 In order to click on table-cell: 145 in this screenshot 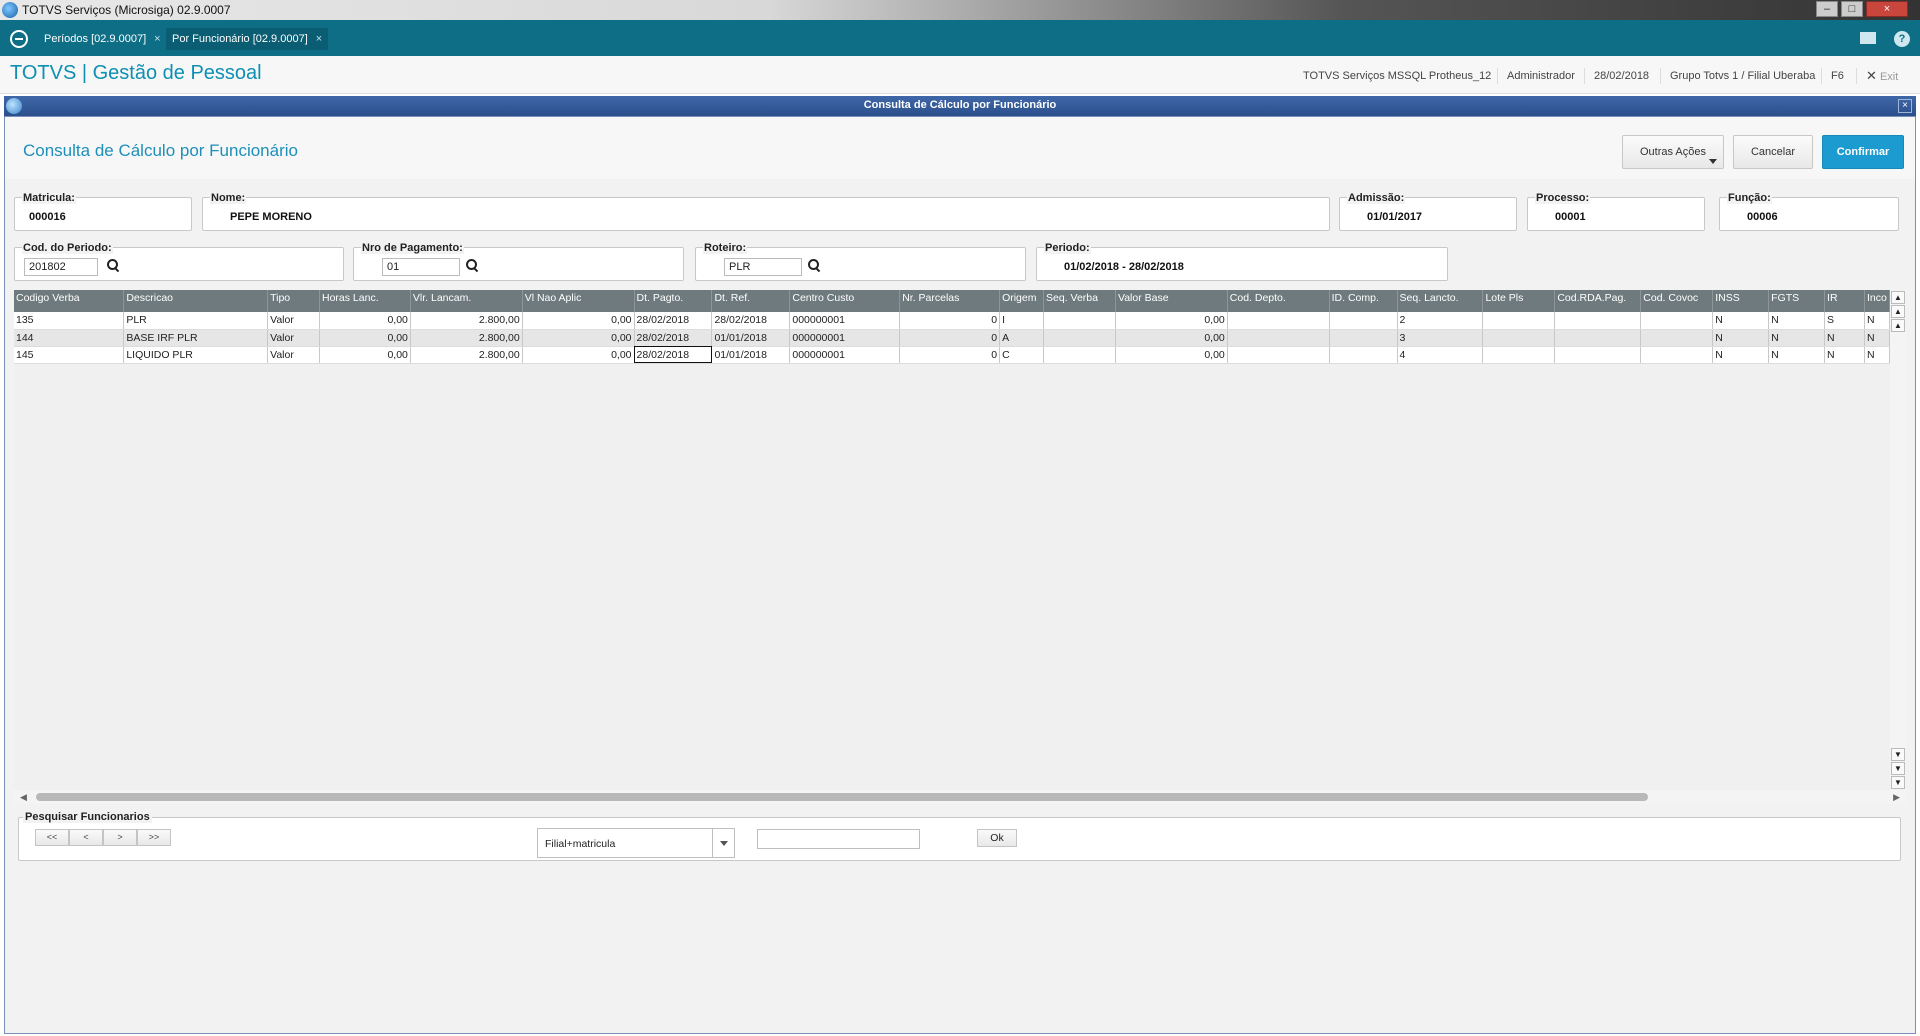, I will do `click(69, 355)`.